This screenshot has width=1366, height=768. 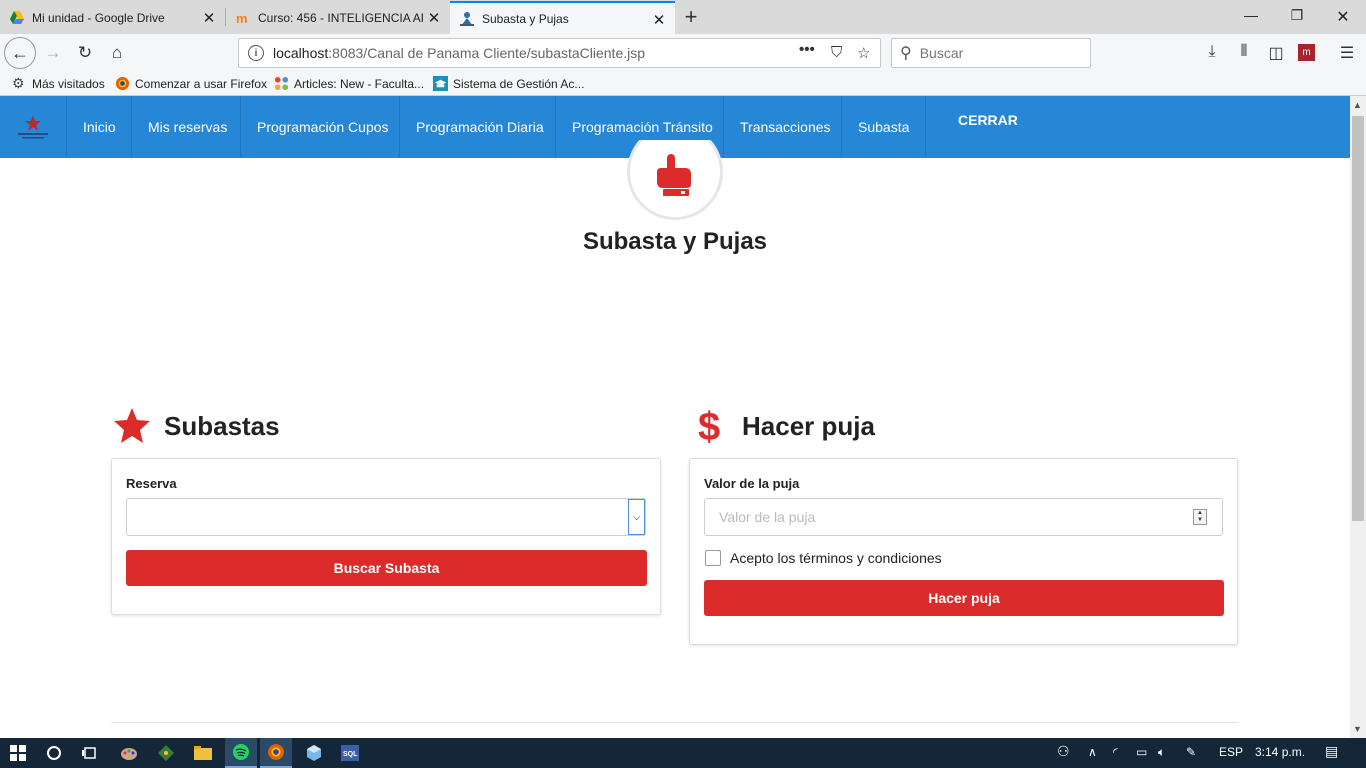 What do you see at coordinates (99, 127) in the screenshot?
I see `nav-inicio: Inicio` at bounding box center [99, 127].